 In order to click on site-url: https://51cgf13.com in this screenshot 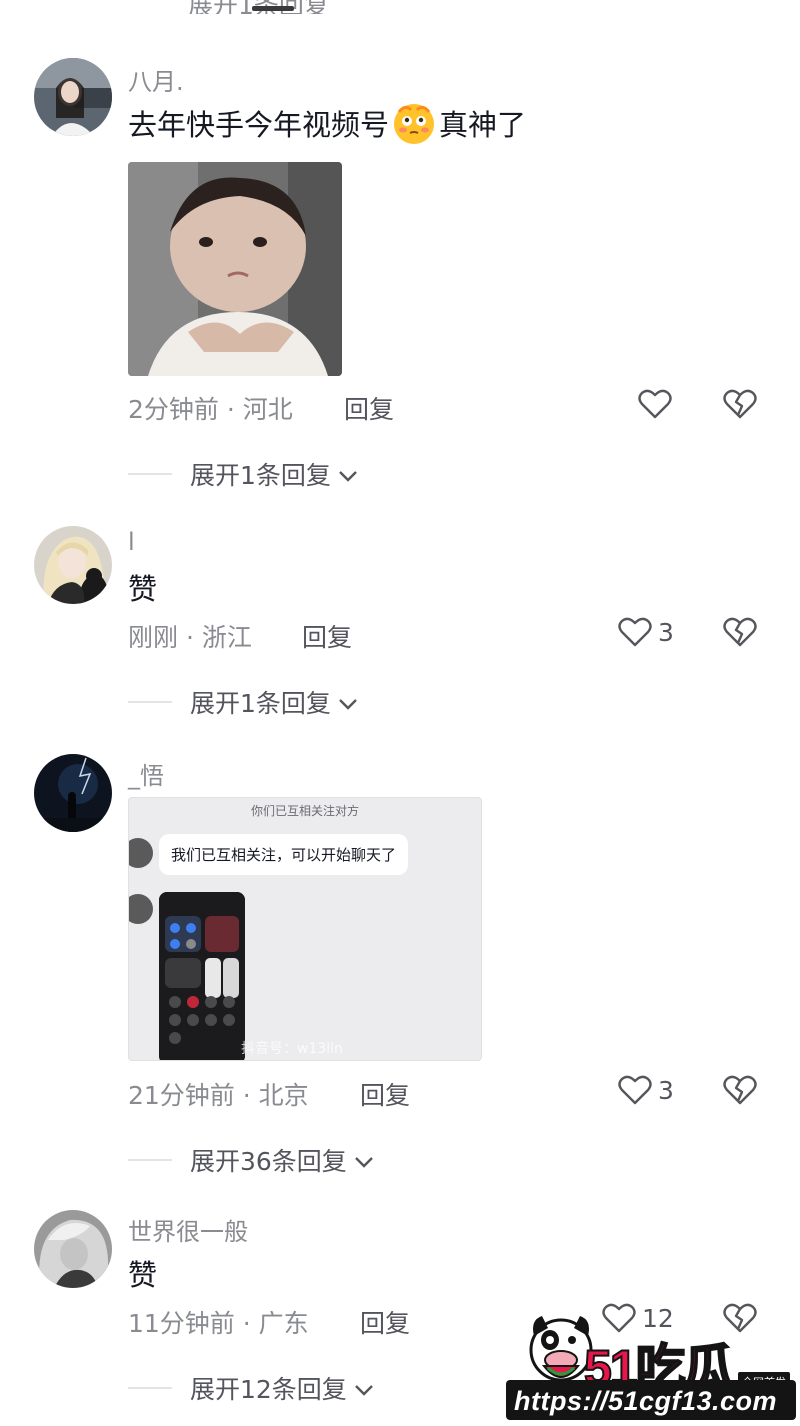, I will do `click(646, 1401)`.